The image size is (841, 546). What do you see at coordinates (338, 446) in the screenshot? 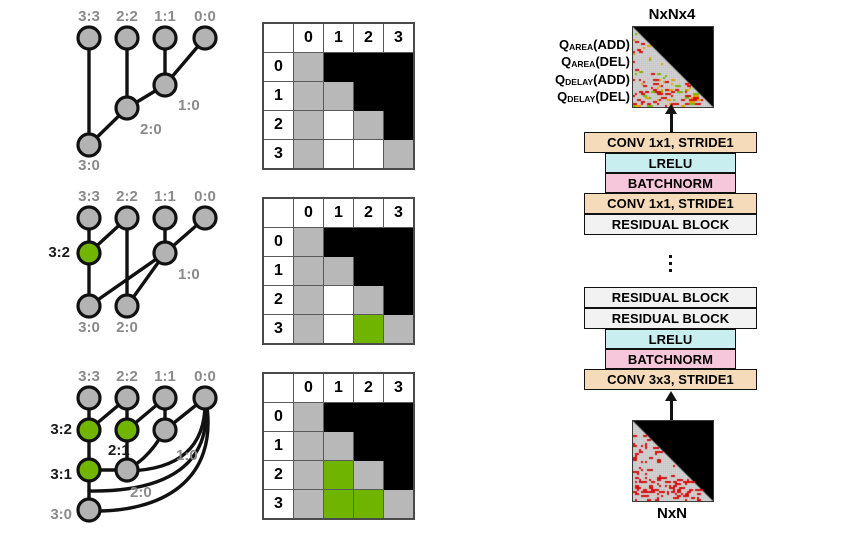
I see `adjacency-matrix-2: 01230123` at bounding box center [338, 446].